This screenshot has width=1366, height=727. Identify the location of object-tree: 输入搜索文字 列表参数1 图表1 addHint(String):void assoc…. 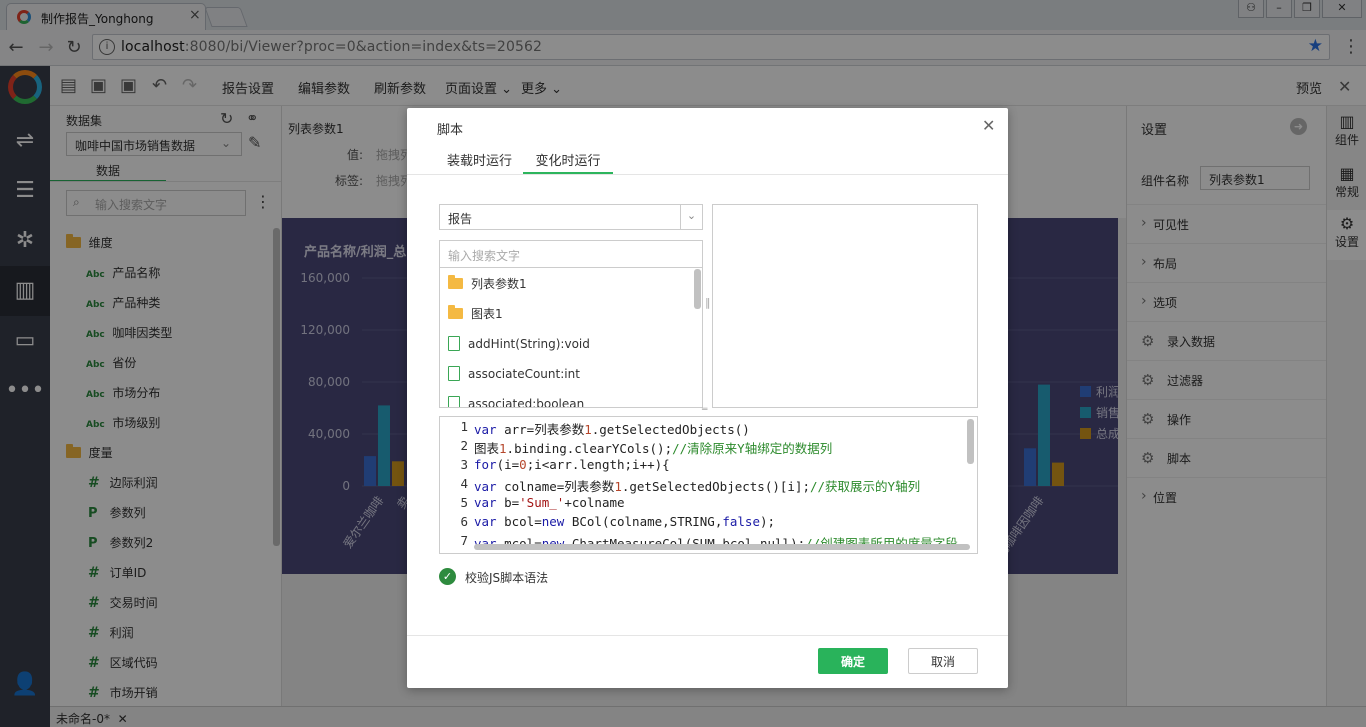
(571, 324).